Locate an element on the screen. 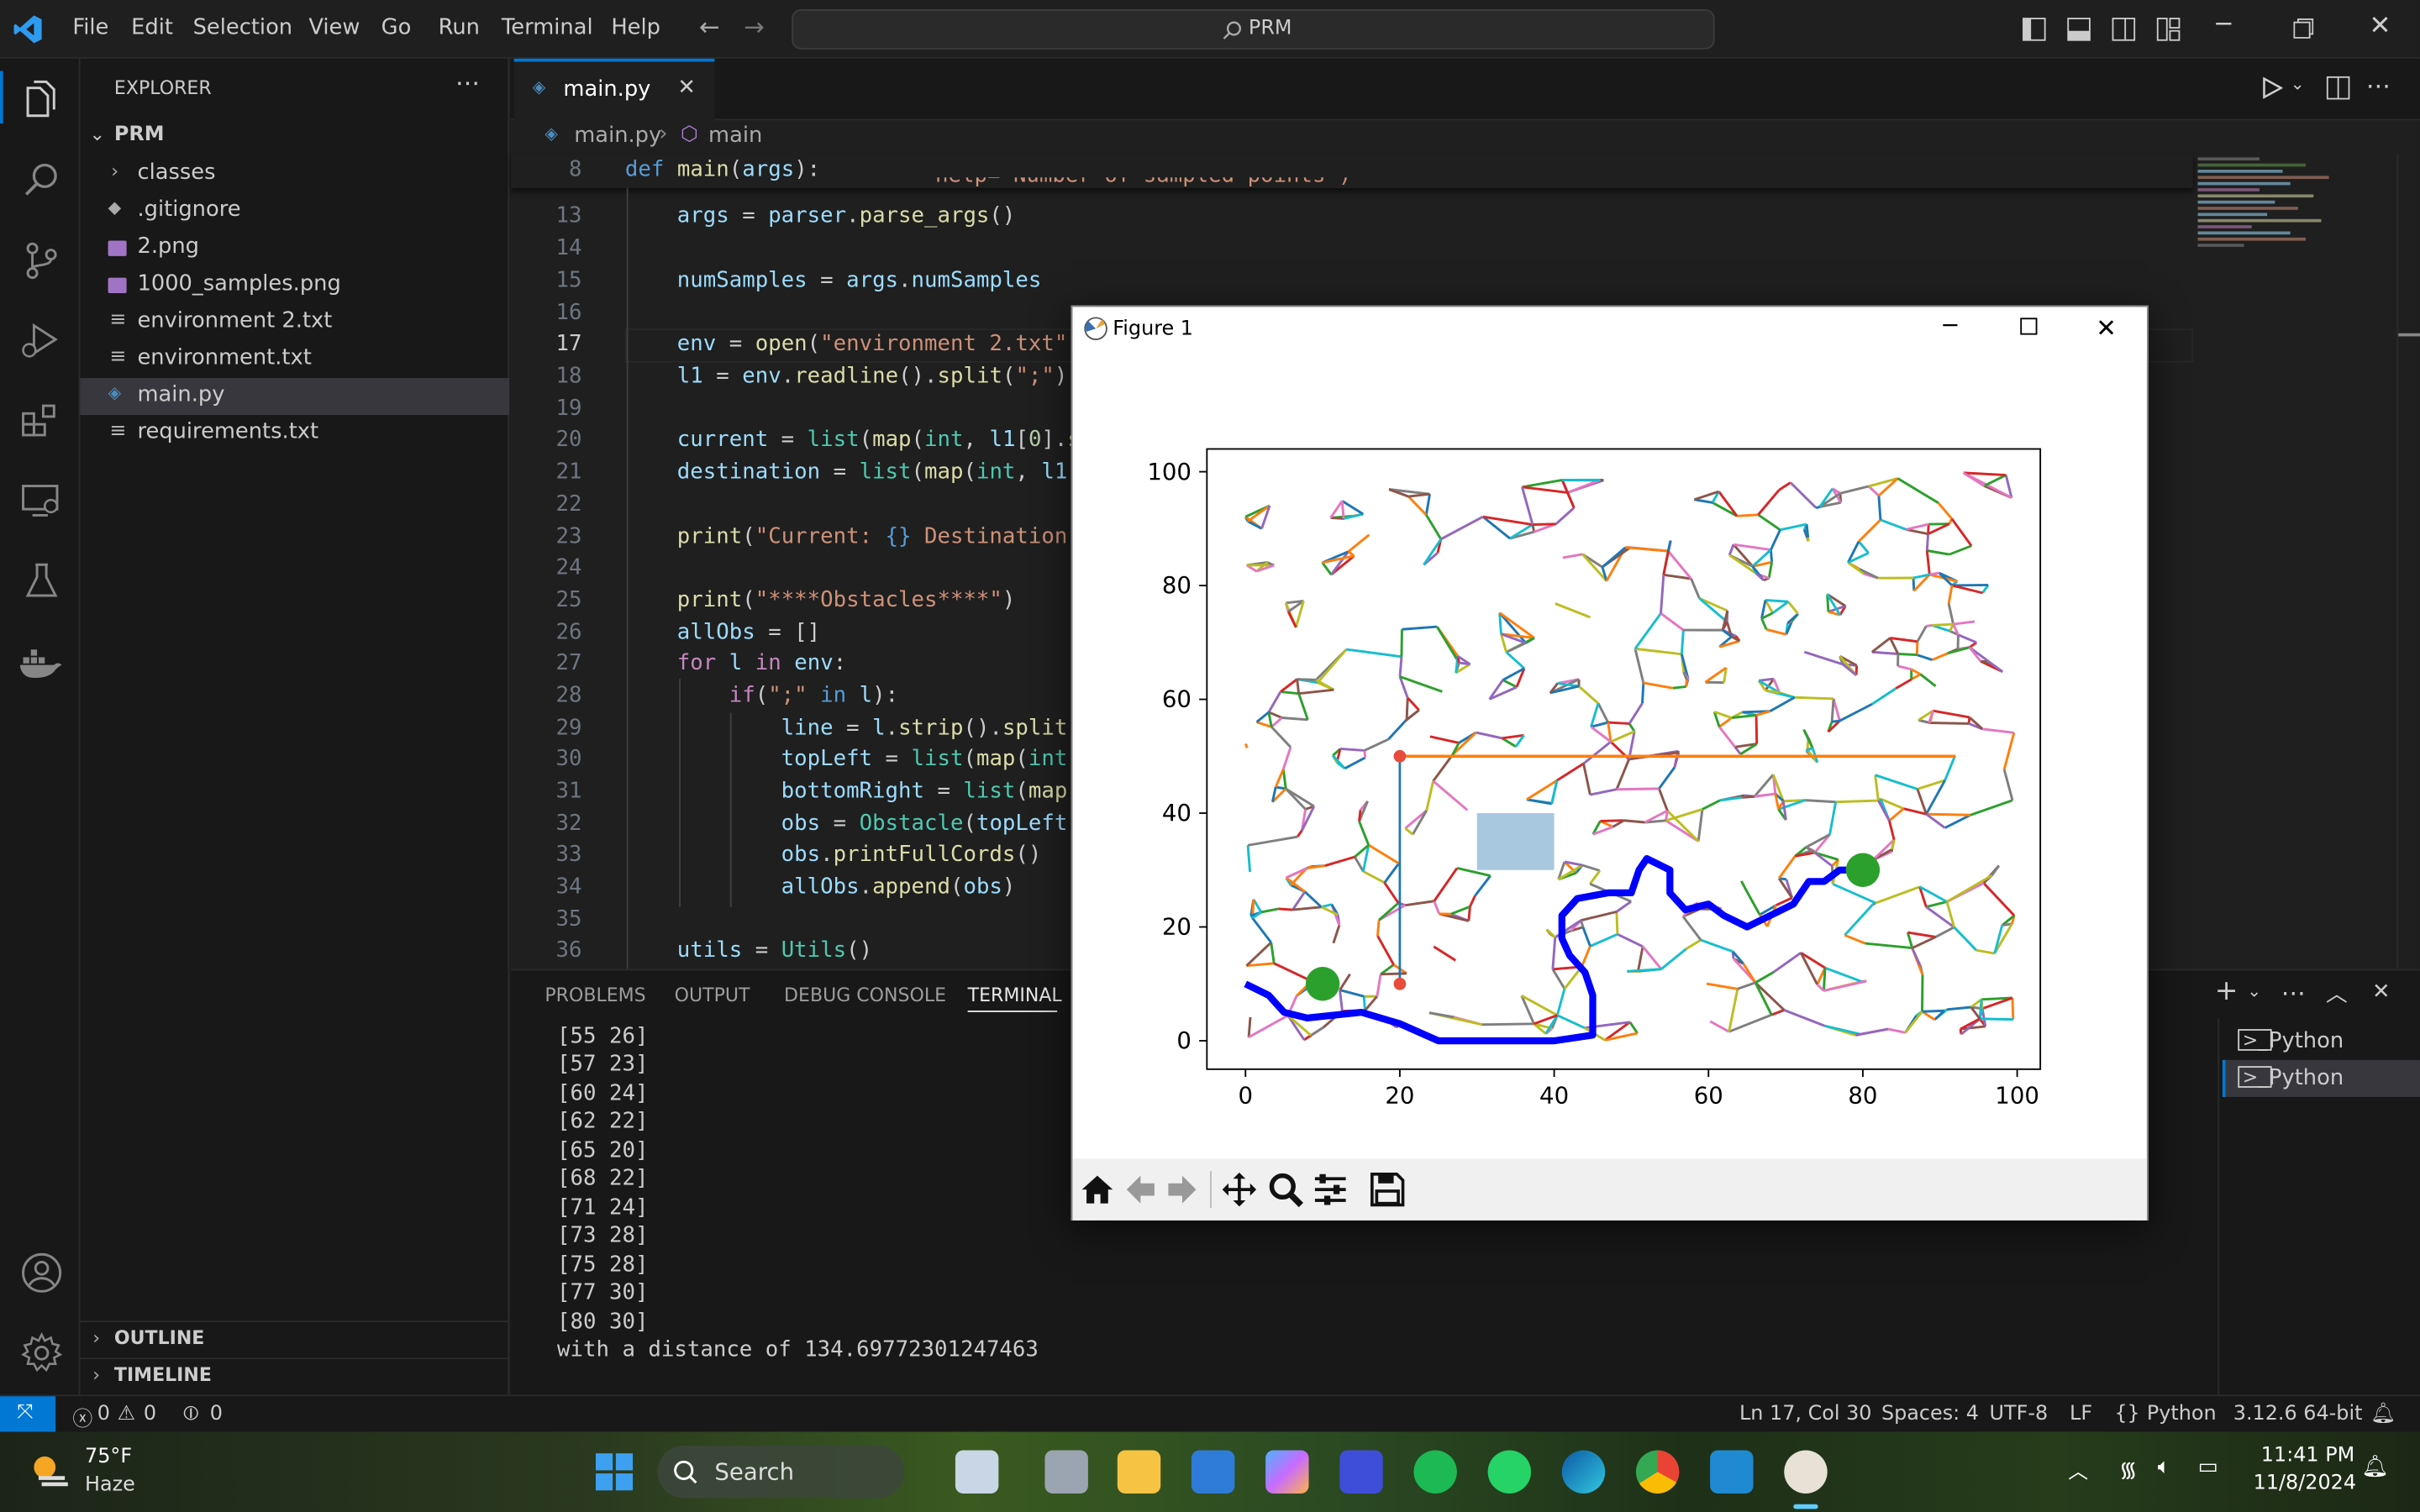 Image resolution: width=2420 pixels, height=1512 pixels. accounts-icon is located at coordinates (41, 1273).